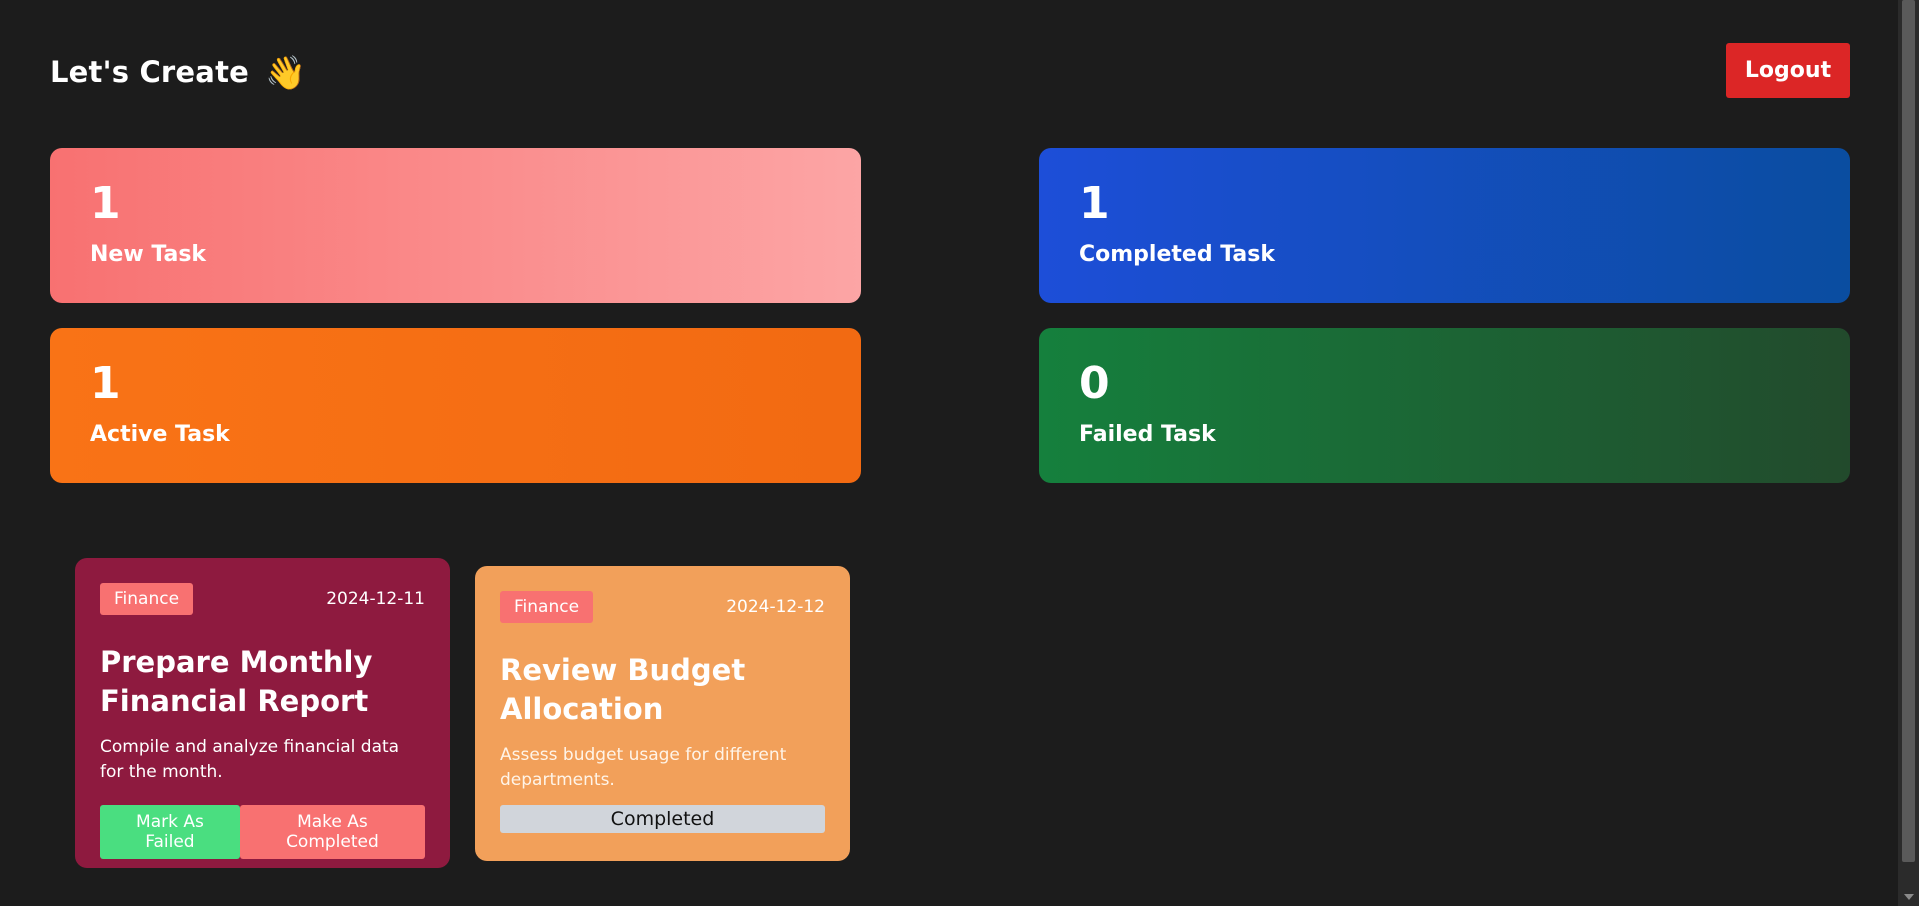 Image resolution: width=1919 pixels, height=906 pixels. I want to click on logout-button: Logout, so click(1788, 70).